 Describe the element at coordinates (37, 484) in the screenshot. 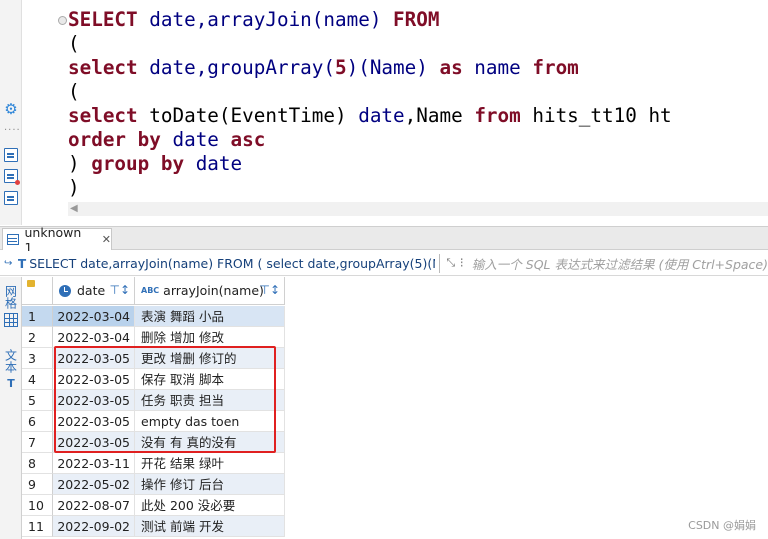

I see `row-number: 9` at that location.